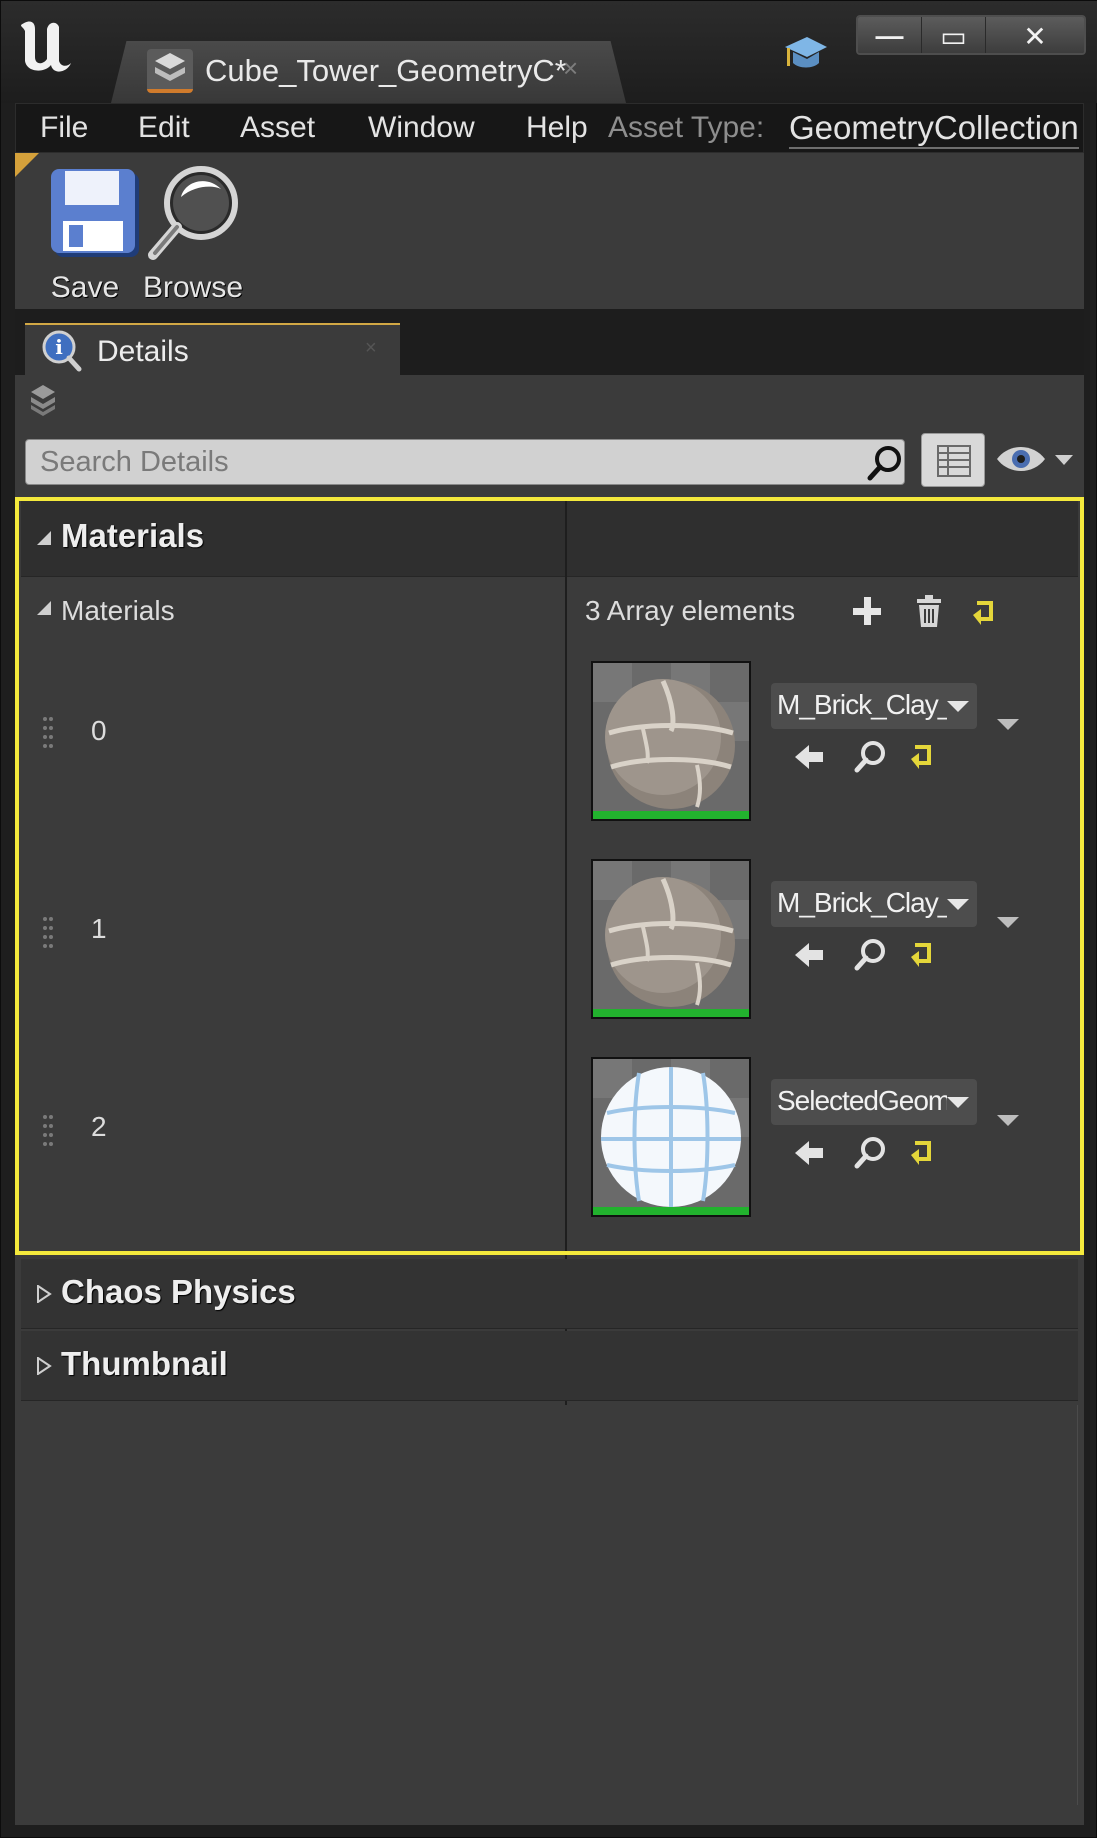 This screenshot has height=1838, width=1097. I want to click on category-label: Chaos Physics, so click(178, 1291).